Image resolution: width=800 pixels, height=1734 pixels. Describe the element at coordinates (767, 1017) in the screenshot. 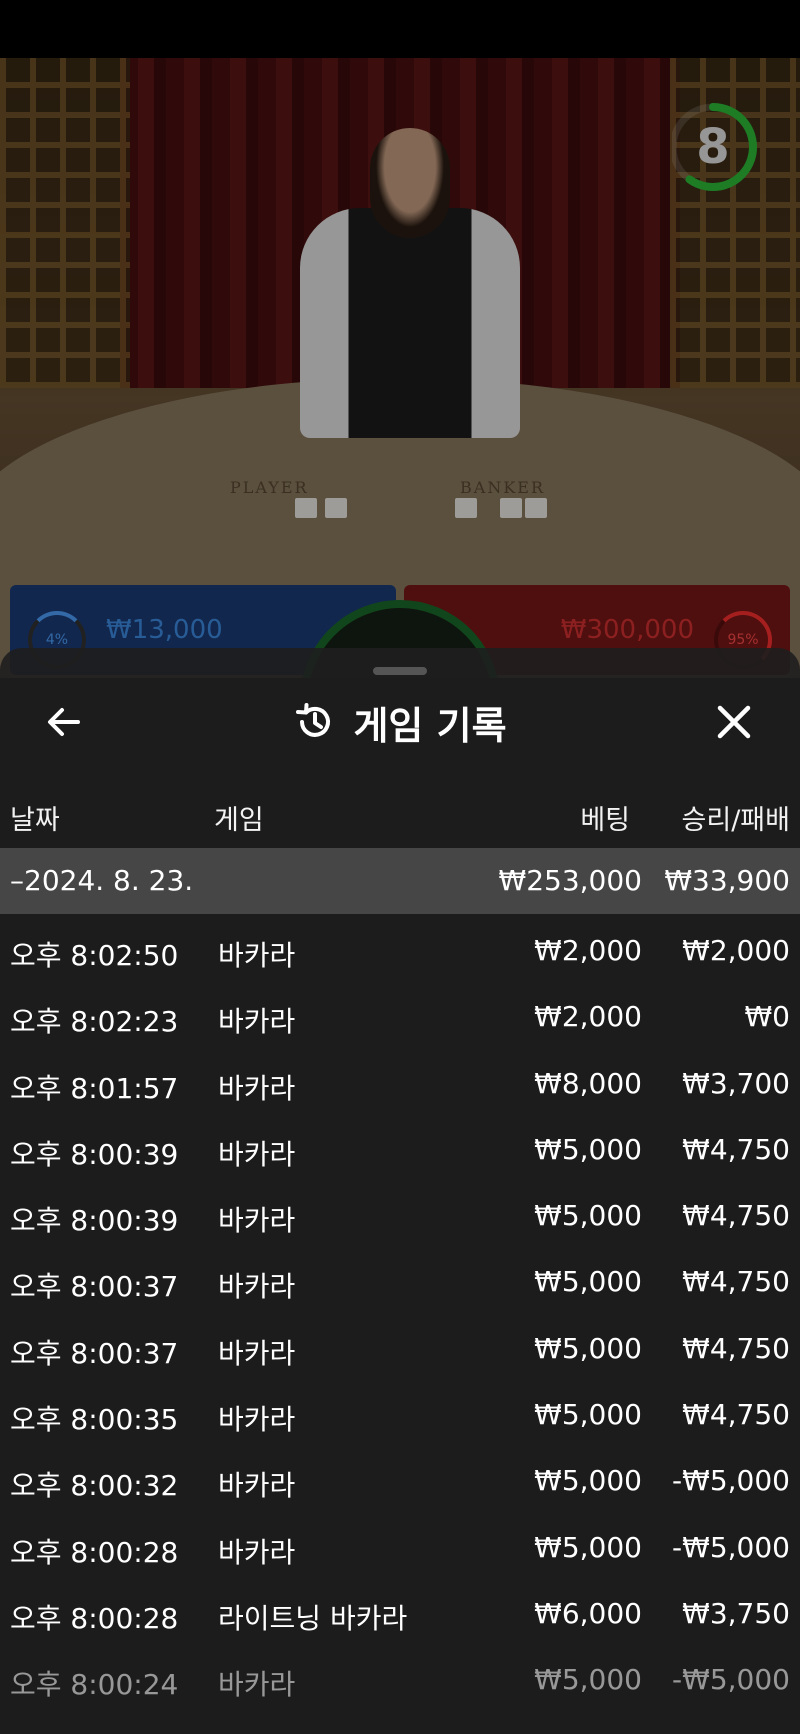

I see `row-result: ₩0` at that location.